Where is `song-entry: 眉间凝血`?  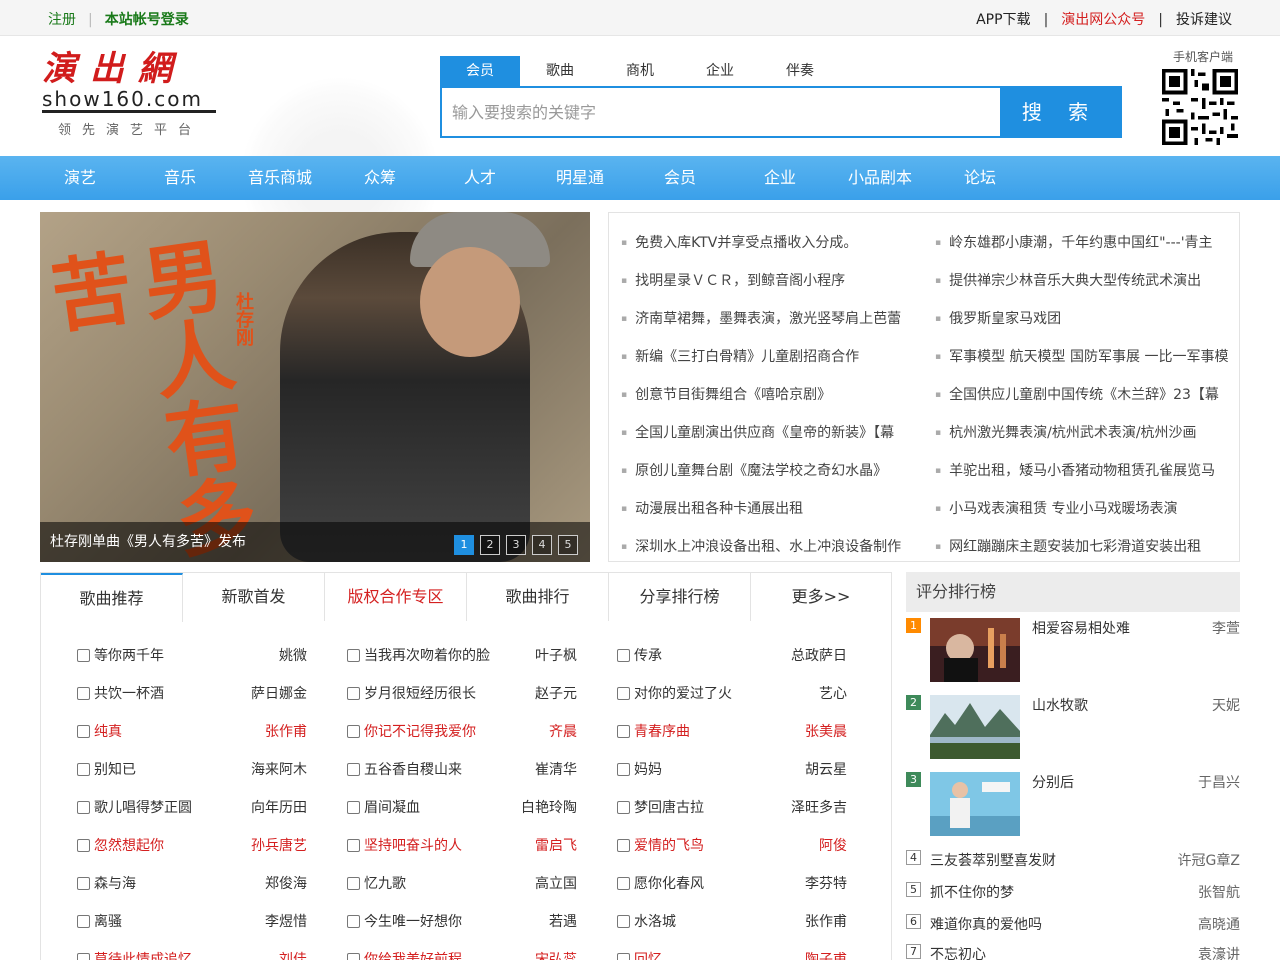 song-entry: 眉间凝血 is located at coordinates (383, 808).